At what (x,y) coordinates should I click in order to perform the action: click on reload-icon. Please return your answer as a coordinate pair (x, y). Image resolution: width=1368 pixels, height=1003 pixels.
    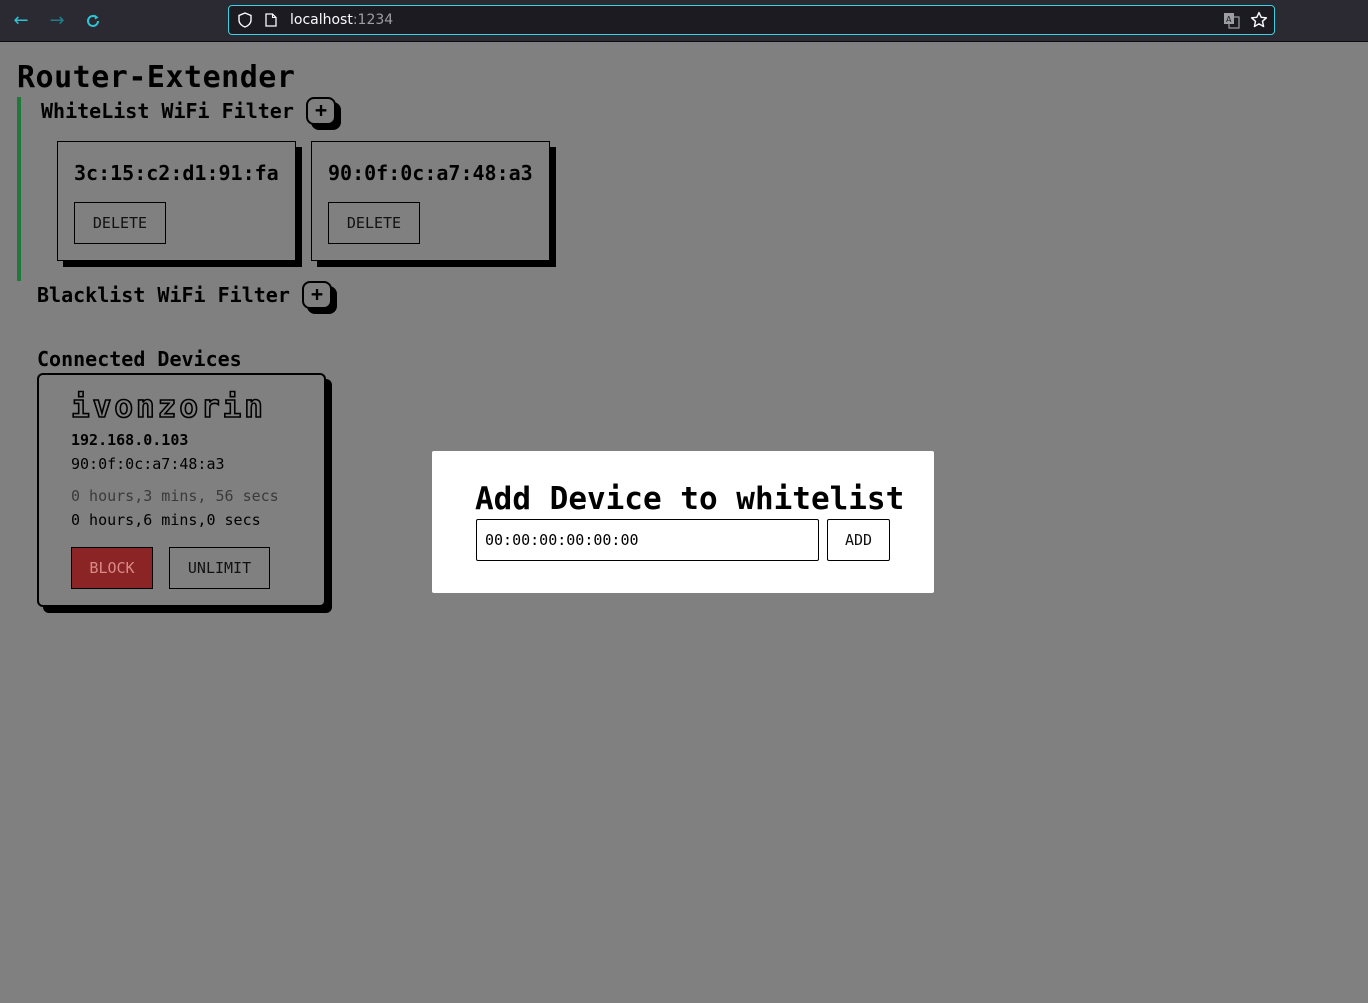
    Looking at the image, I should click on (93, 21).